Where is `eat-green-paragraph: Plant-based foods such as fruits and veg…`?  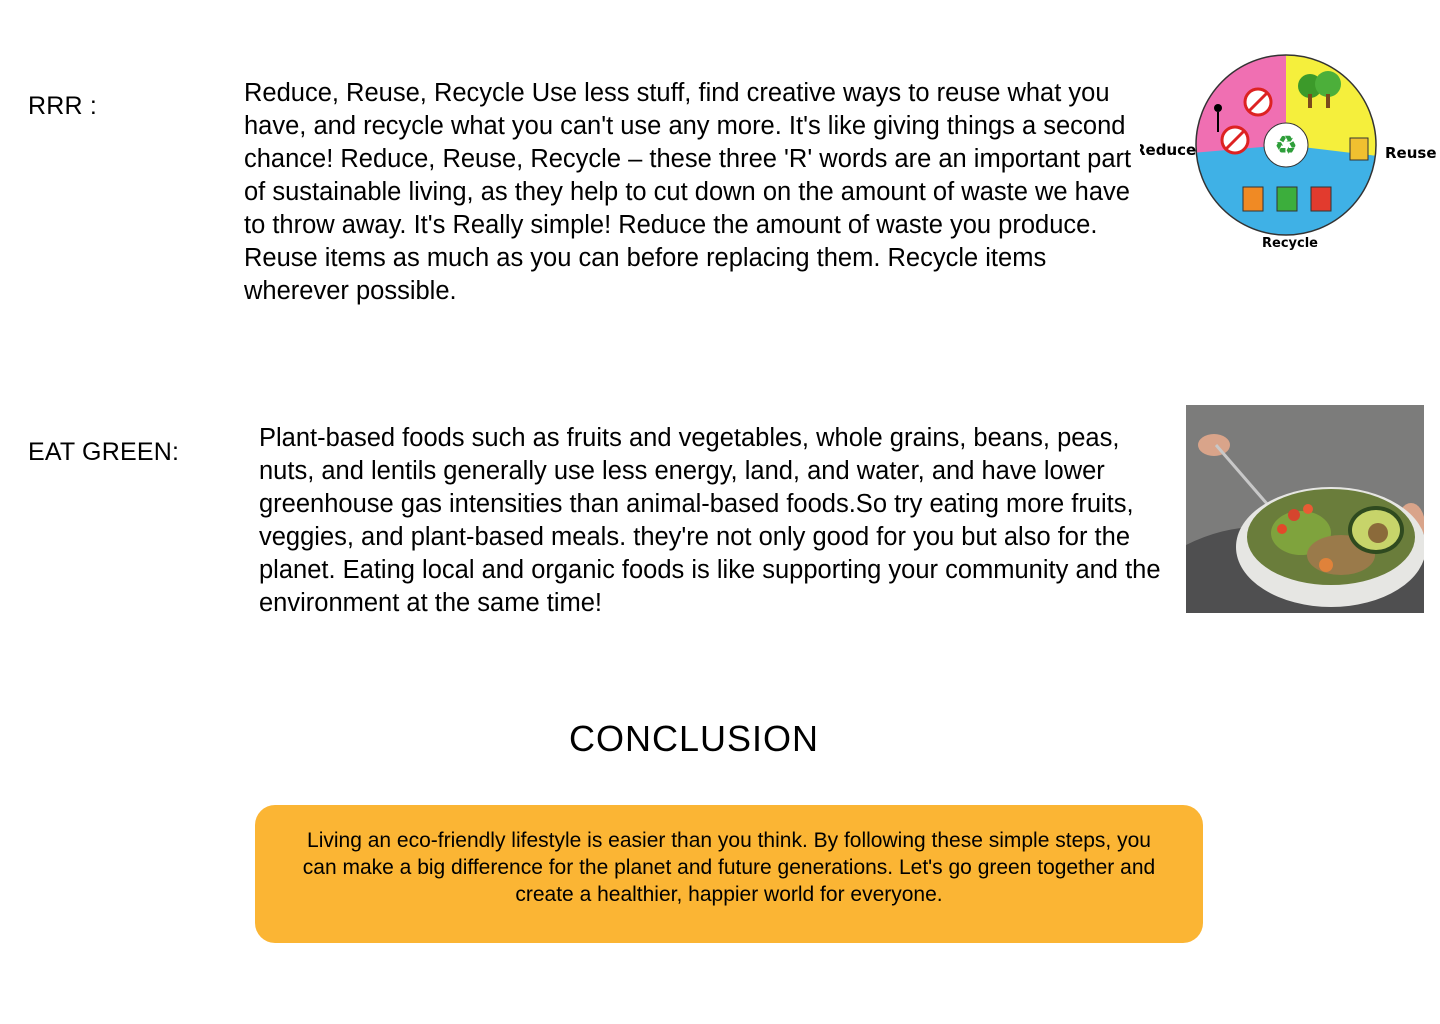 eat-green-paragraph: Plant-based foods such as fruits and veg… is located at coordinates (710, 520).